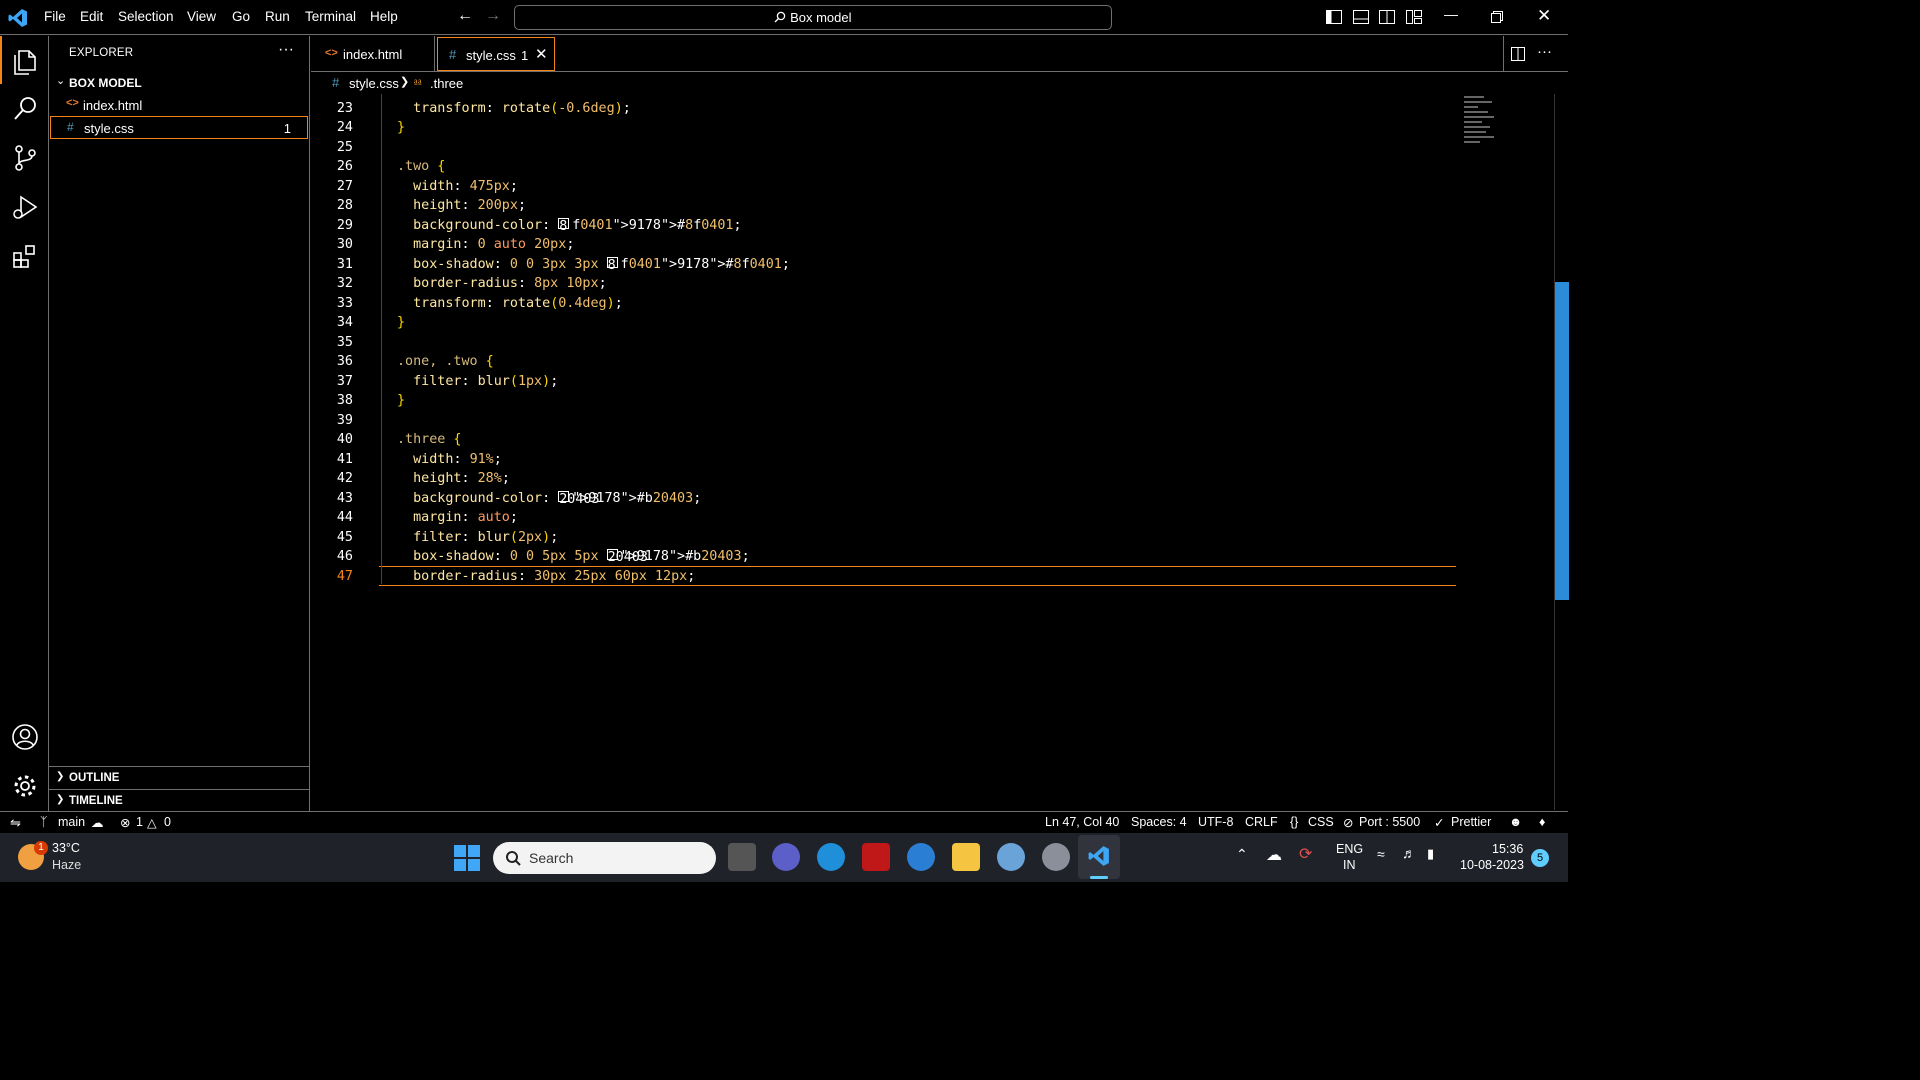 The image size is (1920, 1080). I want to click on help-icon, so click(921, 857).